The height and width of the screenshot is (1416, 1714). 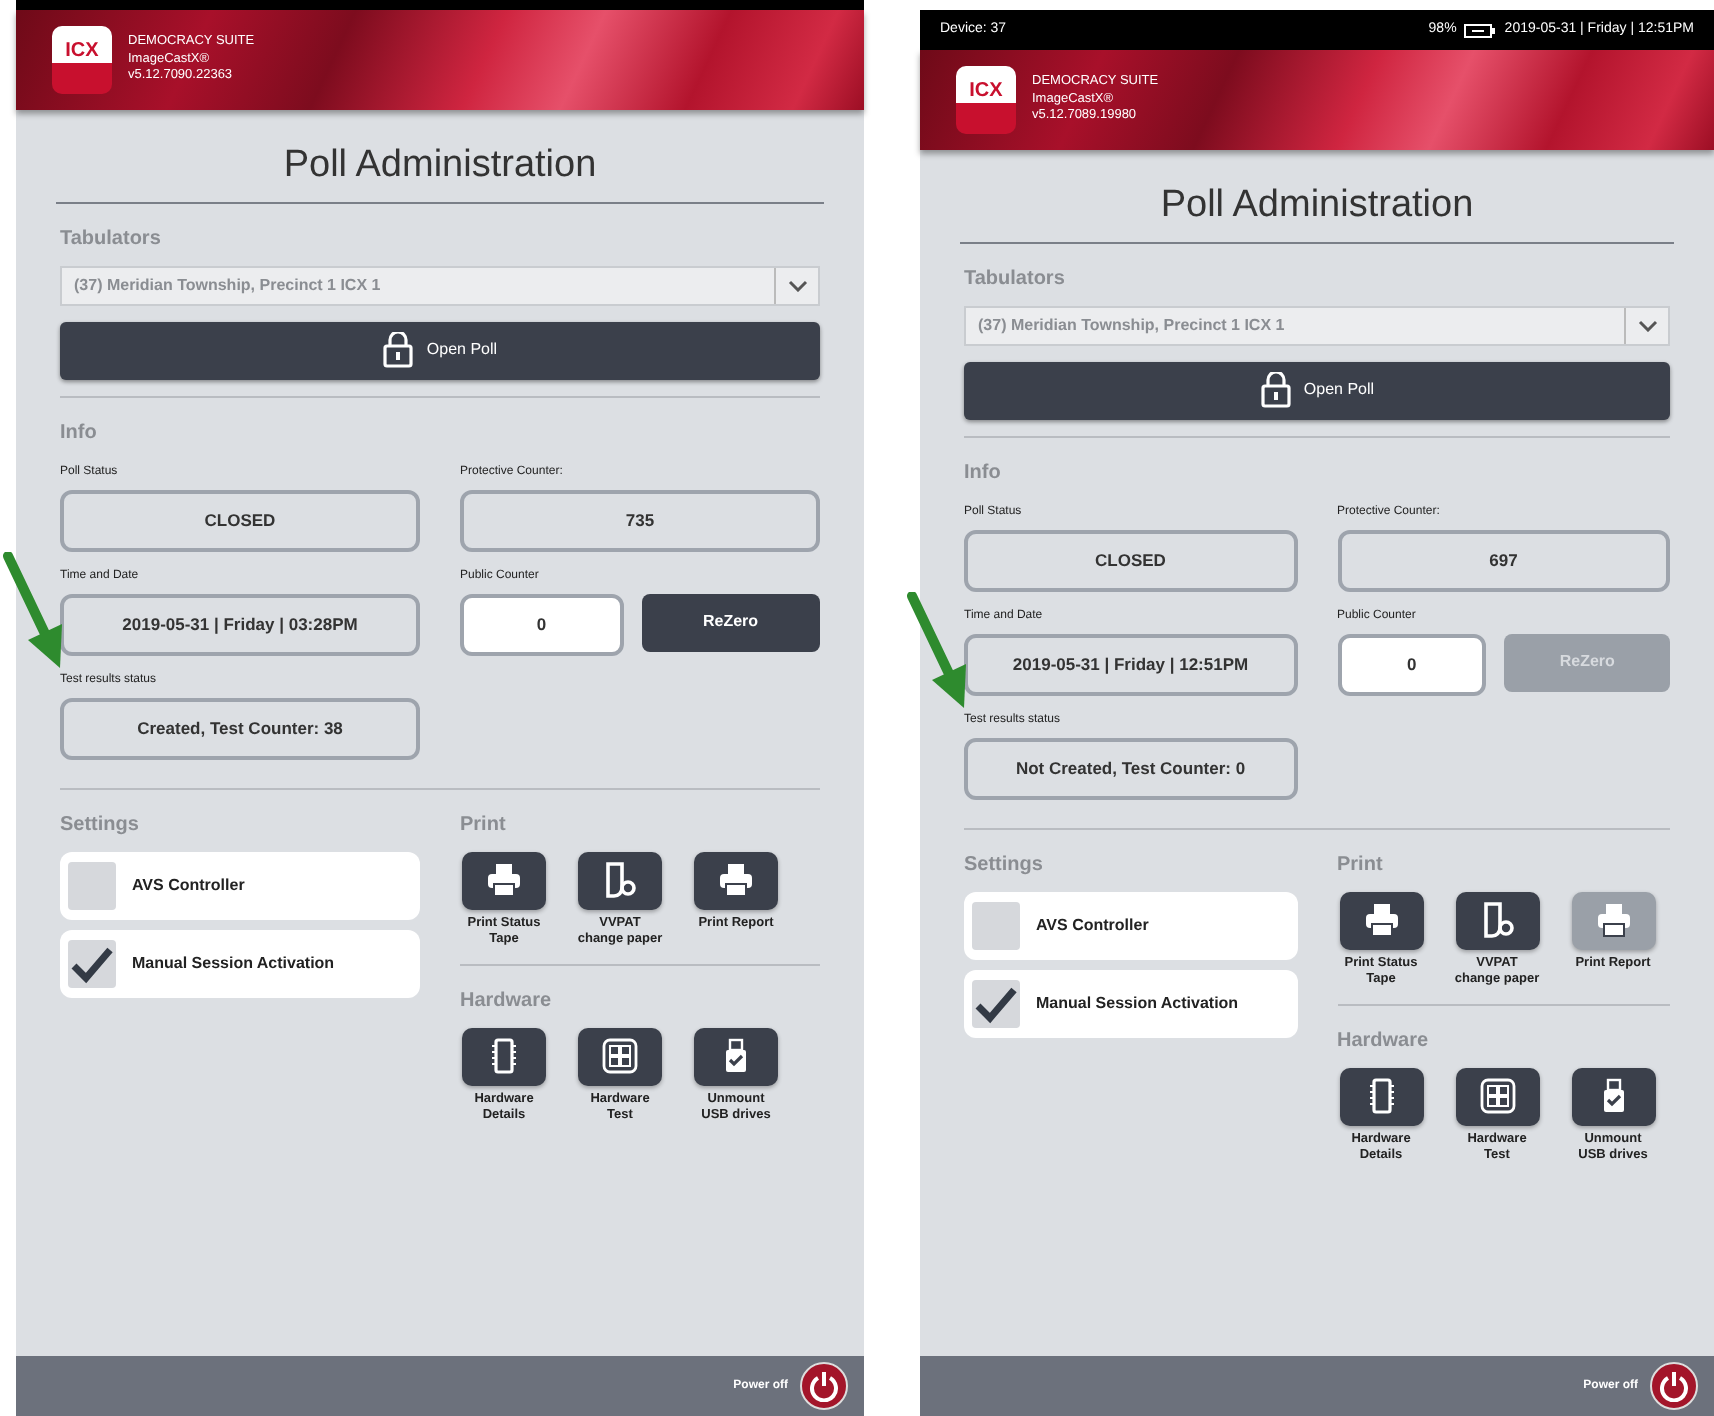 I want to click on status-field: 2019-05-31 | Friday | 12:51PM, so click(x=1130, y=664).